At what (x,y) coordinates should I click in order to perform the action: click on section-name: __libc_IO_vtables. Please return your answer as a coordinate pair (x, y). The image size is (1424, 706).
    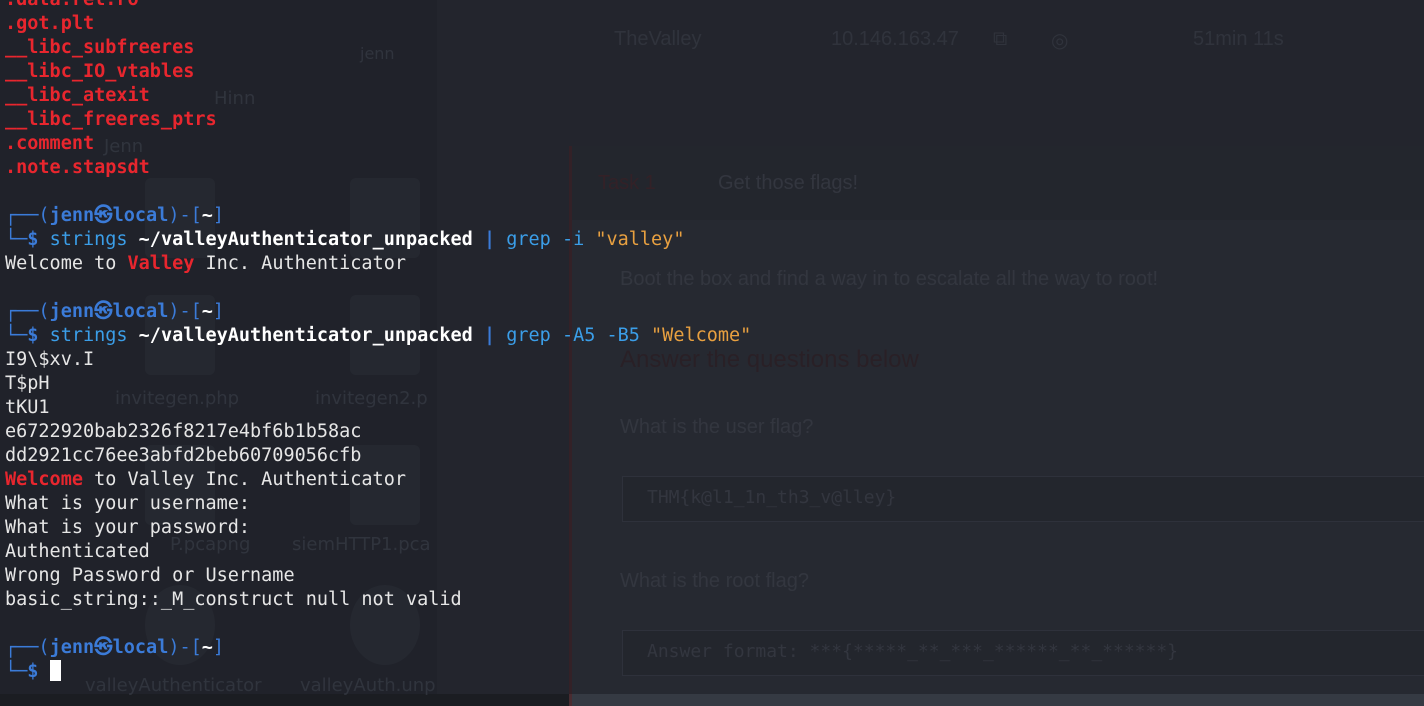
    Looking at the image, I should click on (100, 71).